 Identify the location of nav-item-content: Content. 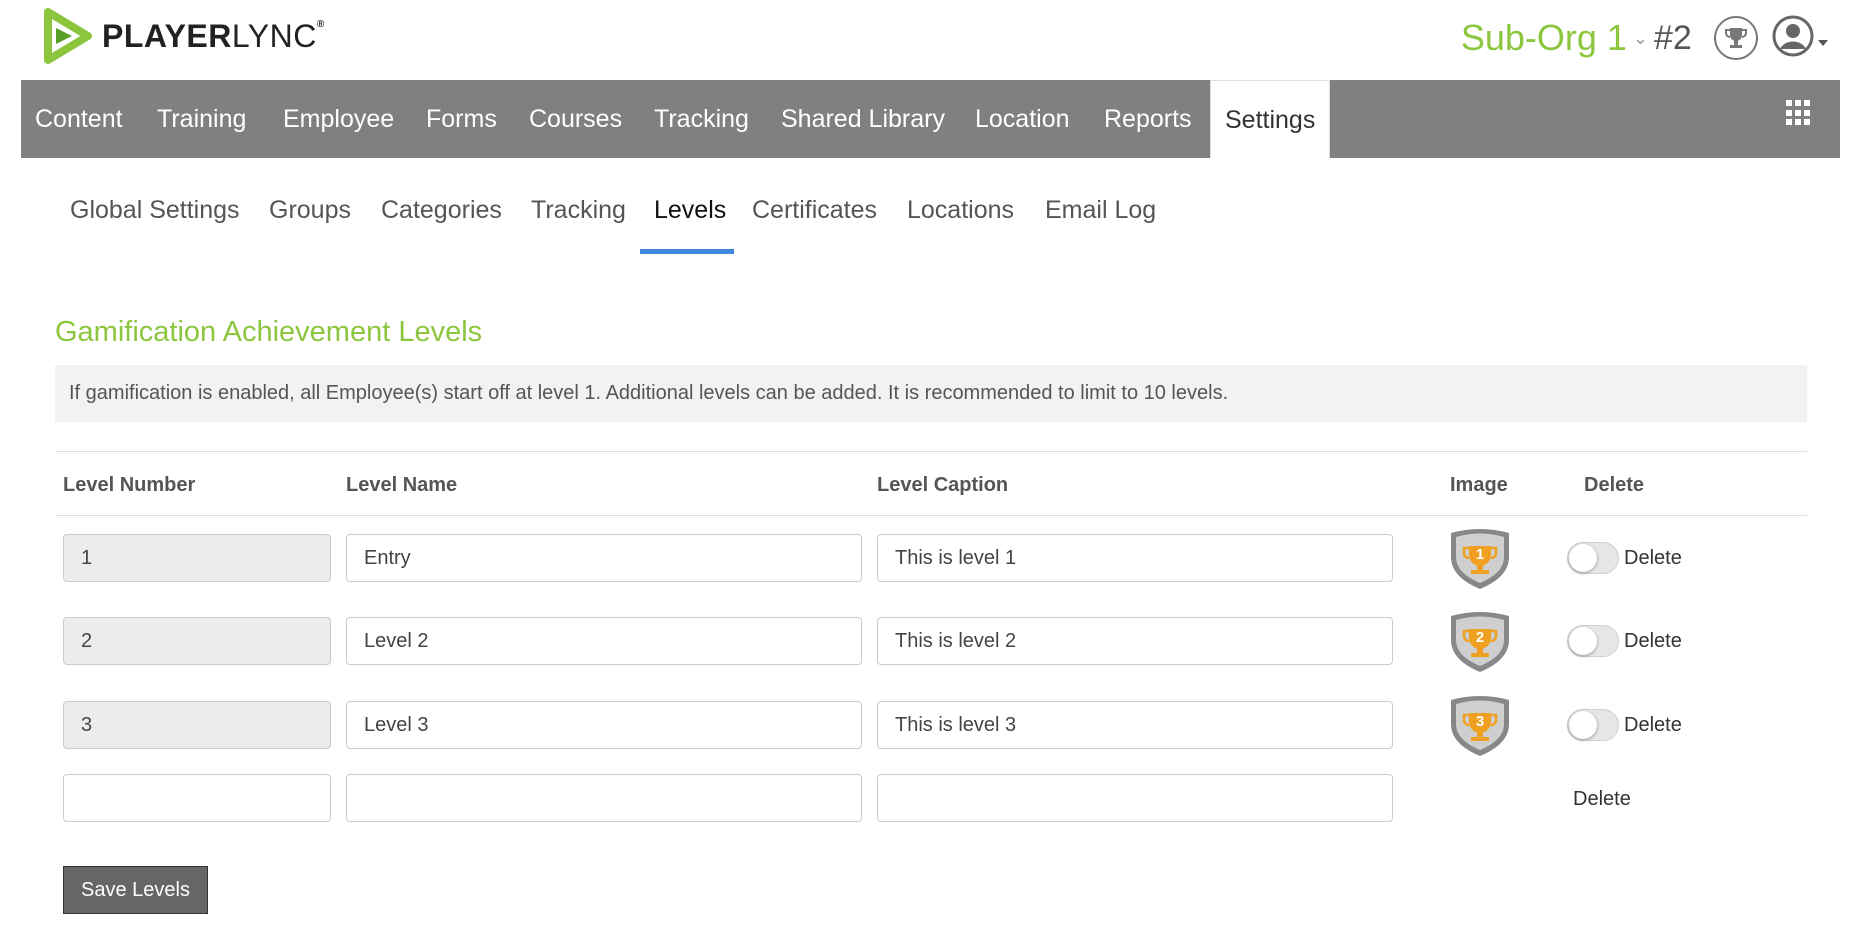
(79, 119).